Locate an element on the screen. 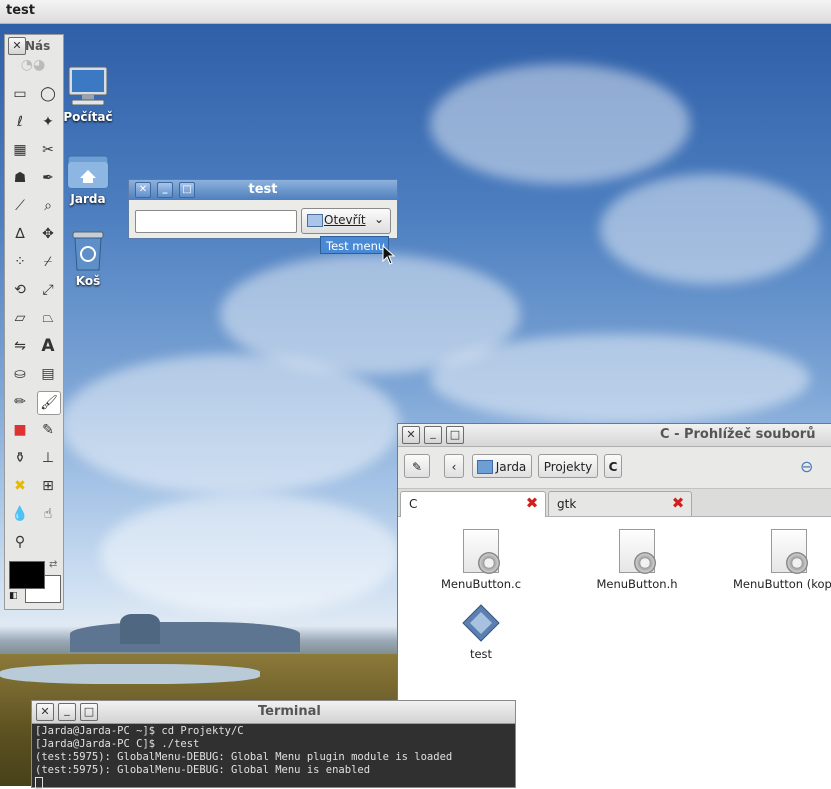 The image size is (831, 789). ellipse-select-icon: ◯ is located at coordinates (48, 94).